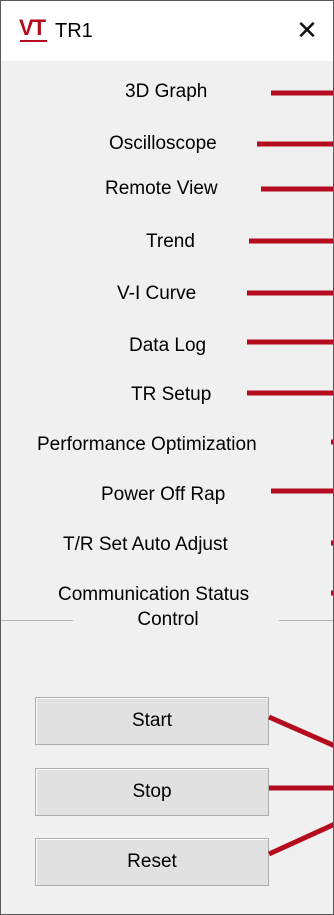 The image size is (334, 915). What do you see at coordinates (147, 444) in the screenshot?
I see `menu-item-label: Performance Optimization` at bounding box center [147, 444].